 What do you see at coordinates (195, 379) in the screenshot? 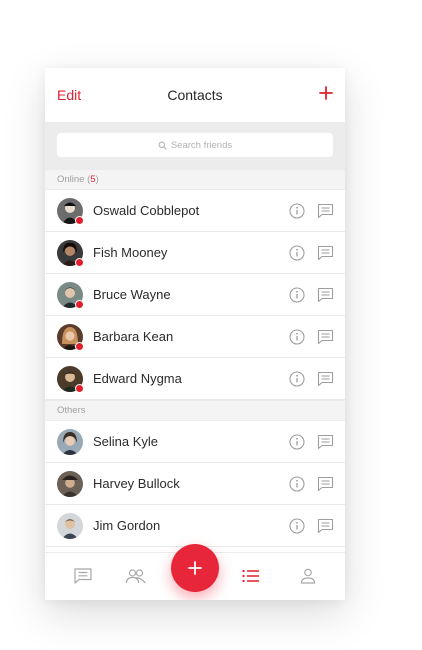
I see `contact-row: Edward Nygma` at bounding box center [195, 379].